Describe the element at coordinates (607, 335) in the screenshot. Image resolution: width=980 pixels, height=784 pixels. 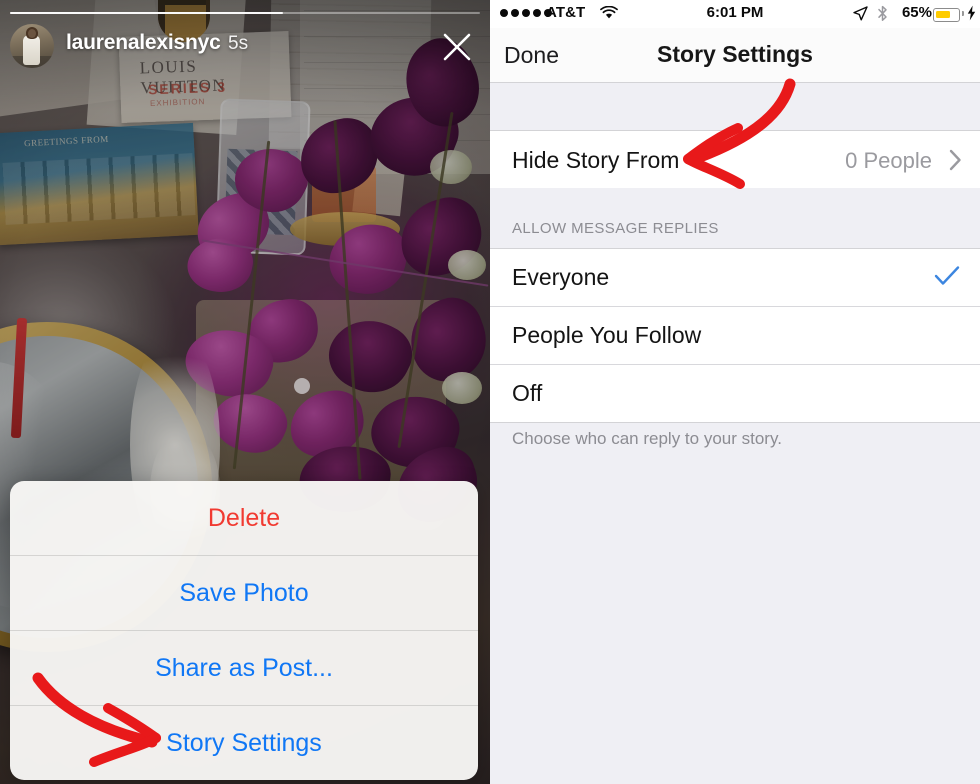
I see `option-label: People You Follow` at that location.